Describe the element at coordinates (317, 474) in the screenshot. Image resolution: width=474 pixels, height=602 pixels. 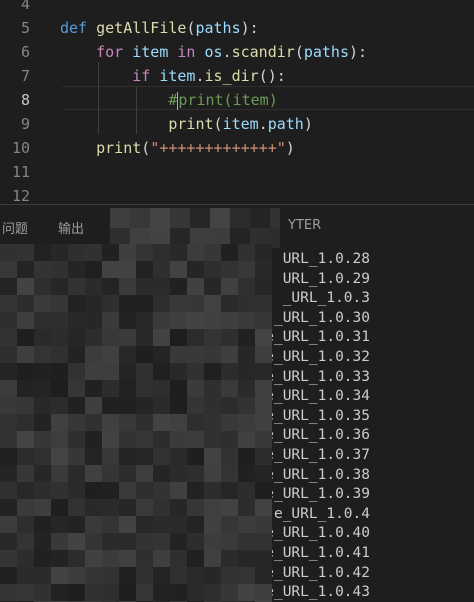
I see `terminal-line: e_URL_1.0.38` at that location.